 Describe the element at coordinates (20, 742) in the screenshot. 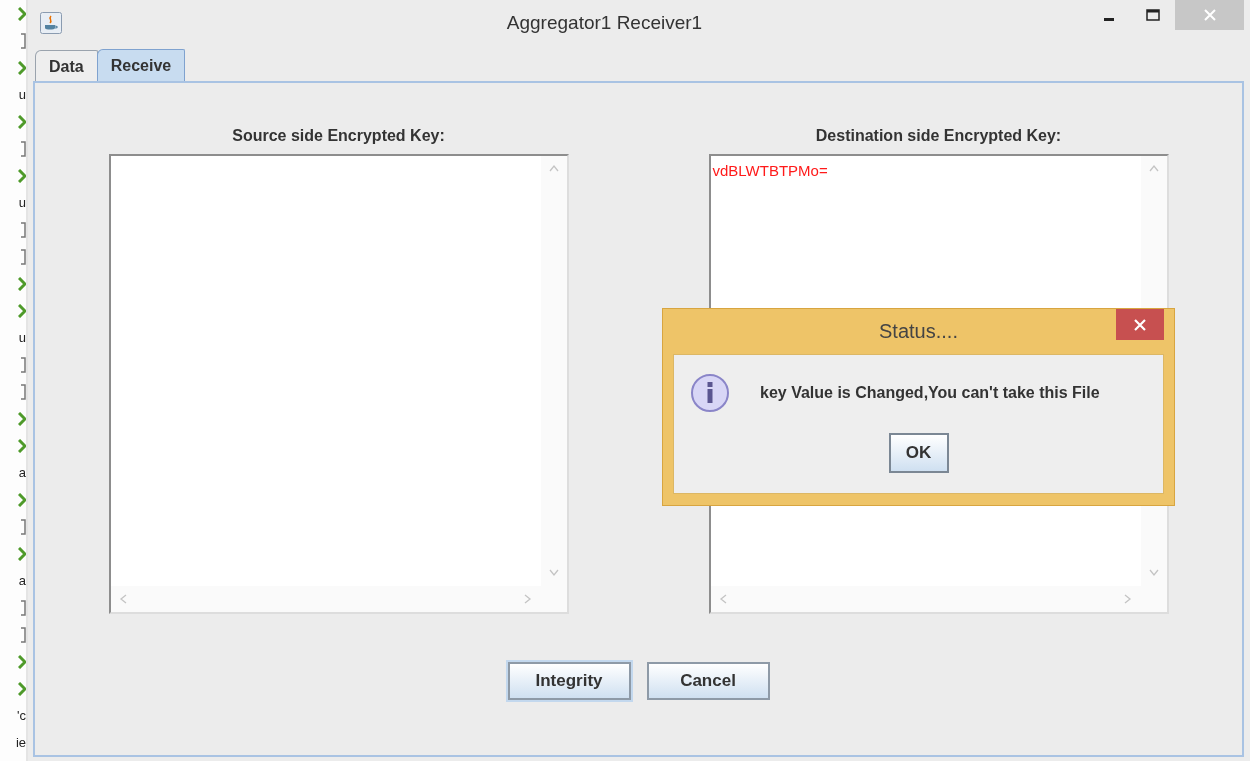

I see `code-fragment: ie` at that location.